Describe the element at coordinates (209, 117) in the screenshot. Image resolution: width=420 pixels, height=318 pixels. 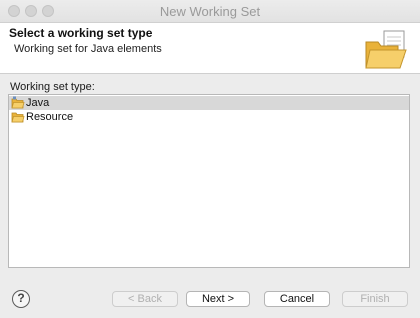
I see `list-item-resource: Resource` at that location.